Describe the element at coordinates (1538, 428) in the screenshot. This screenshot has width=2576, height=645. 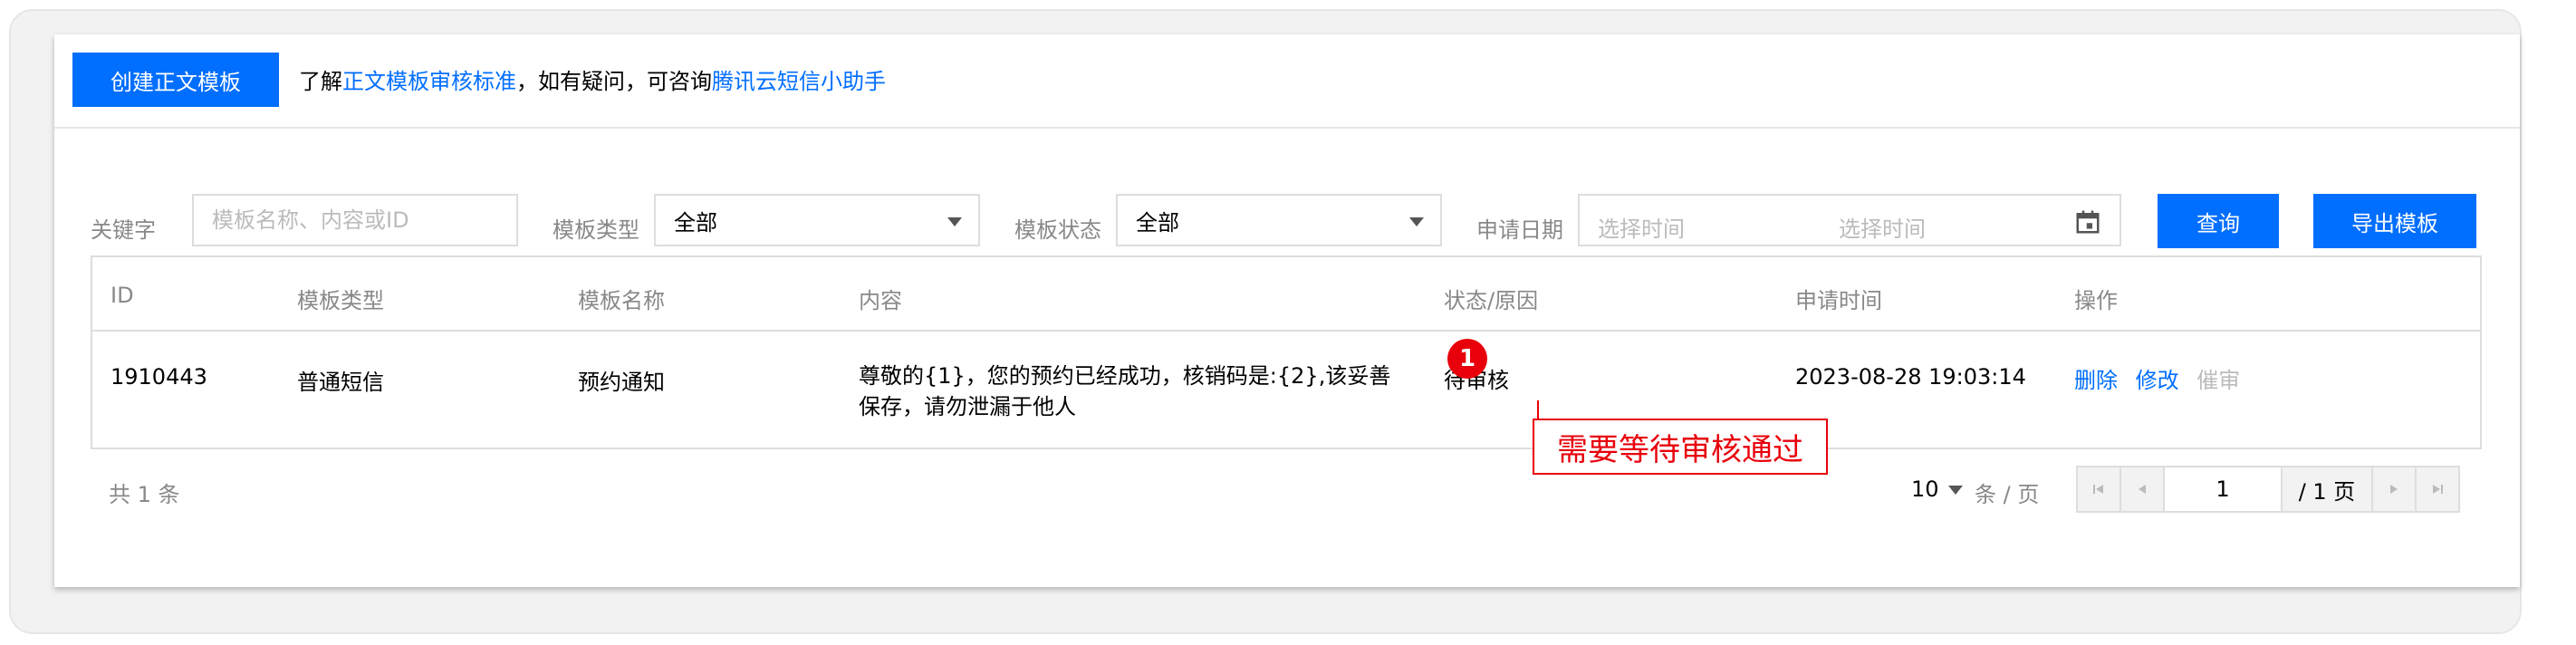
I see `annotation-leader-line` at that location.